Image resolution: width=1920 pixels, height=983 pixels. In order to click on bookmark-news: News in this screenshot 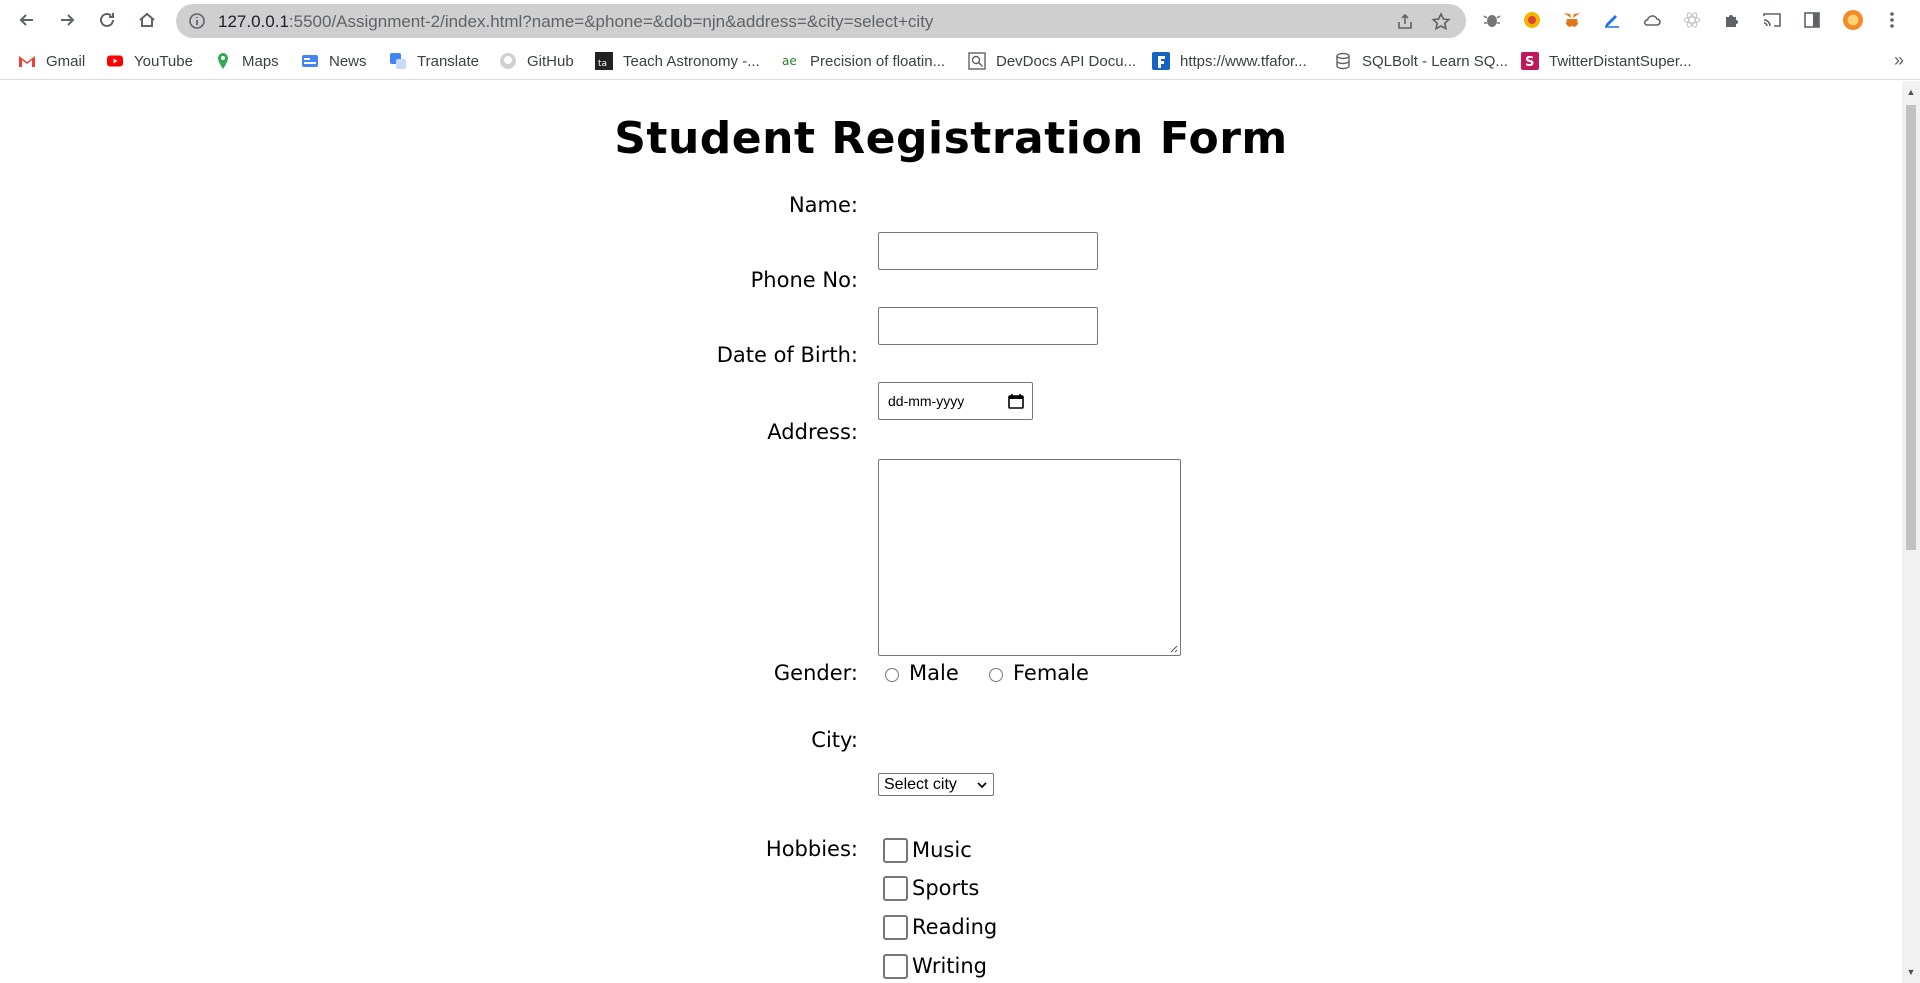, I will do `click(334, 61)`.